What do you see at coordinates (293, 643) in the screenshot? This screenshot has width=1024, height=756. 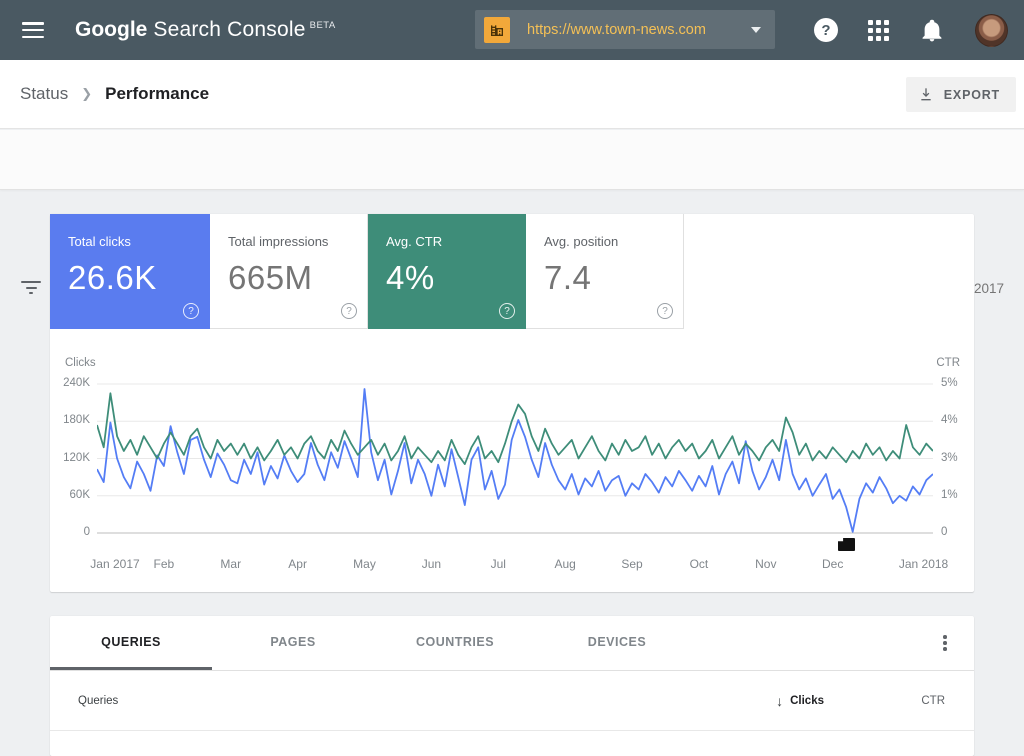 I see `tab-pages: PAGES` at bounding box center [293, 643].